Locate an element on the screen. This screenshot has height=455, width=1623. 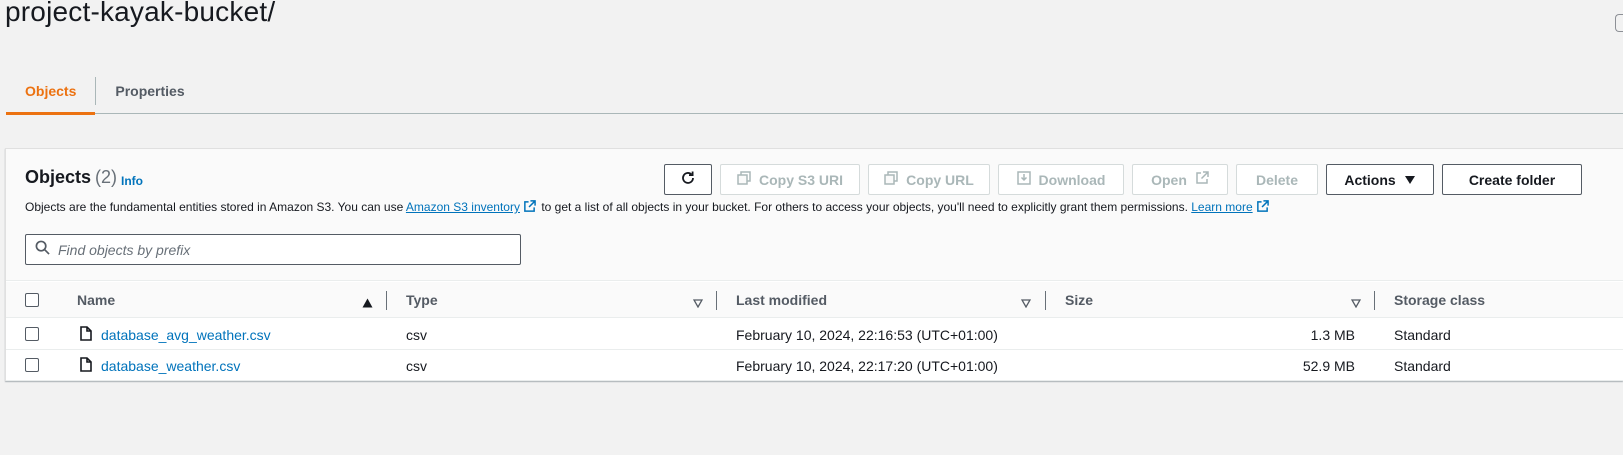
copy-s3-uri-button: Copy S3 URI is located at coordinates (790, 179).